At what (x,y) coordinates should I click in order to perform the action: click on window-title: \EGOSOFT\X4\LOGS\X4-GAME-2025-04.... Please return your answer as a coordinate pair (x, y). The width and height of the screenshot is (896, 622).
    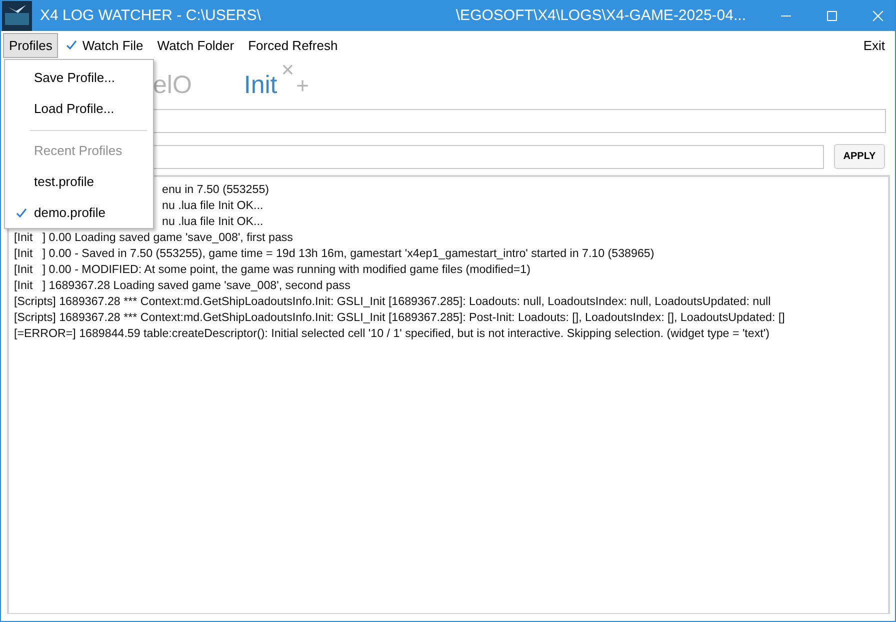
    Looking at the image, I should click on (601, 15).